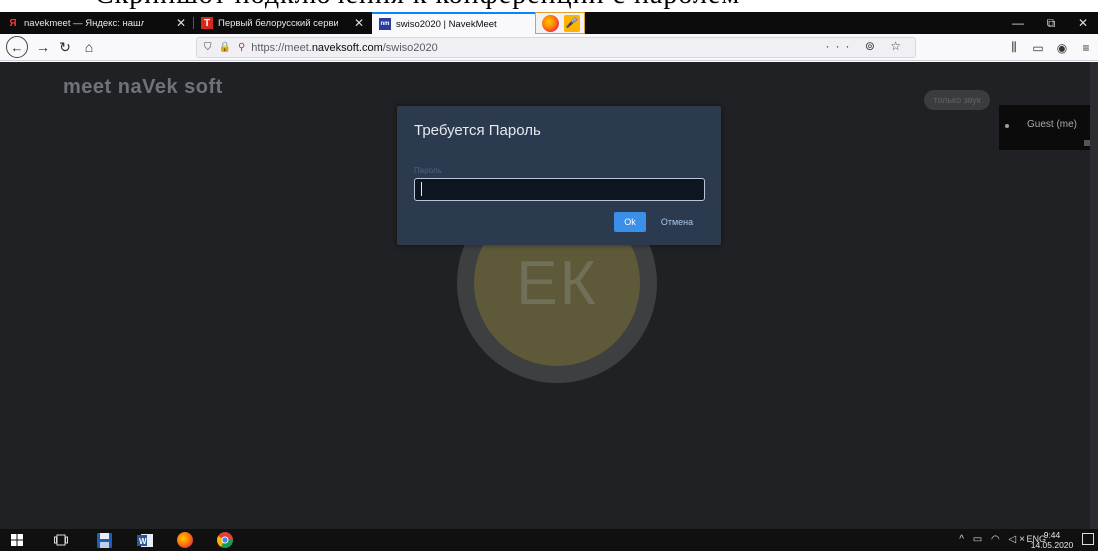 The height and width of the screenshot is (551, 1098). I want to click on navekmeet-favicon-icon: nm, so click(385, 24).